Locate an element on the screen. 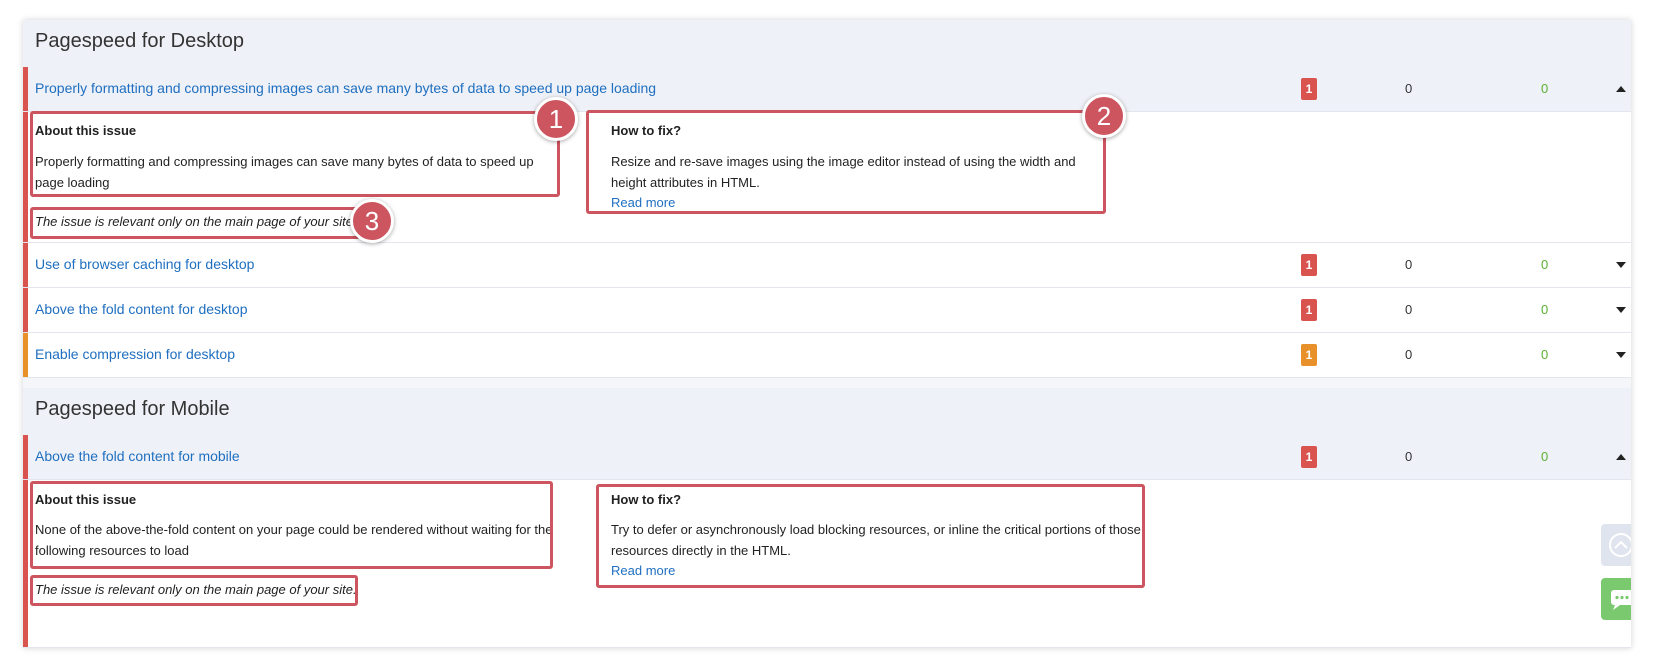 The image size is (1654, 668). issue-title-link: Use of browser caching for desktop is located at coordinates (144, 264).